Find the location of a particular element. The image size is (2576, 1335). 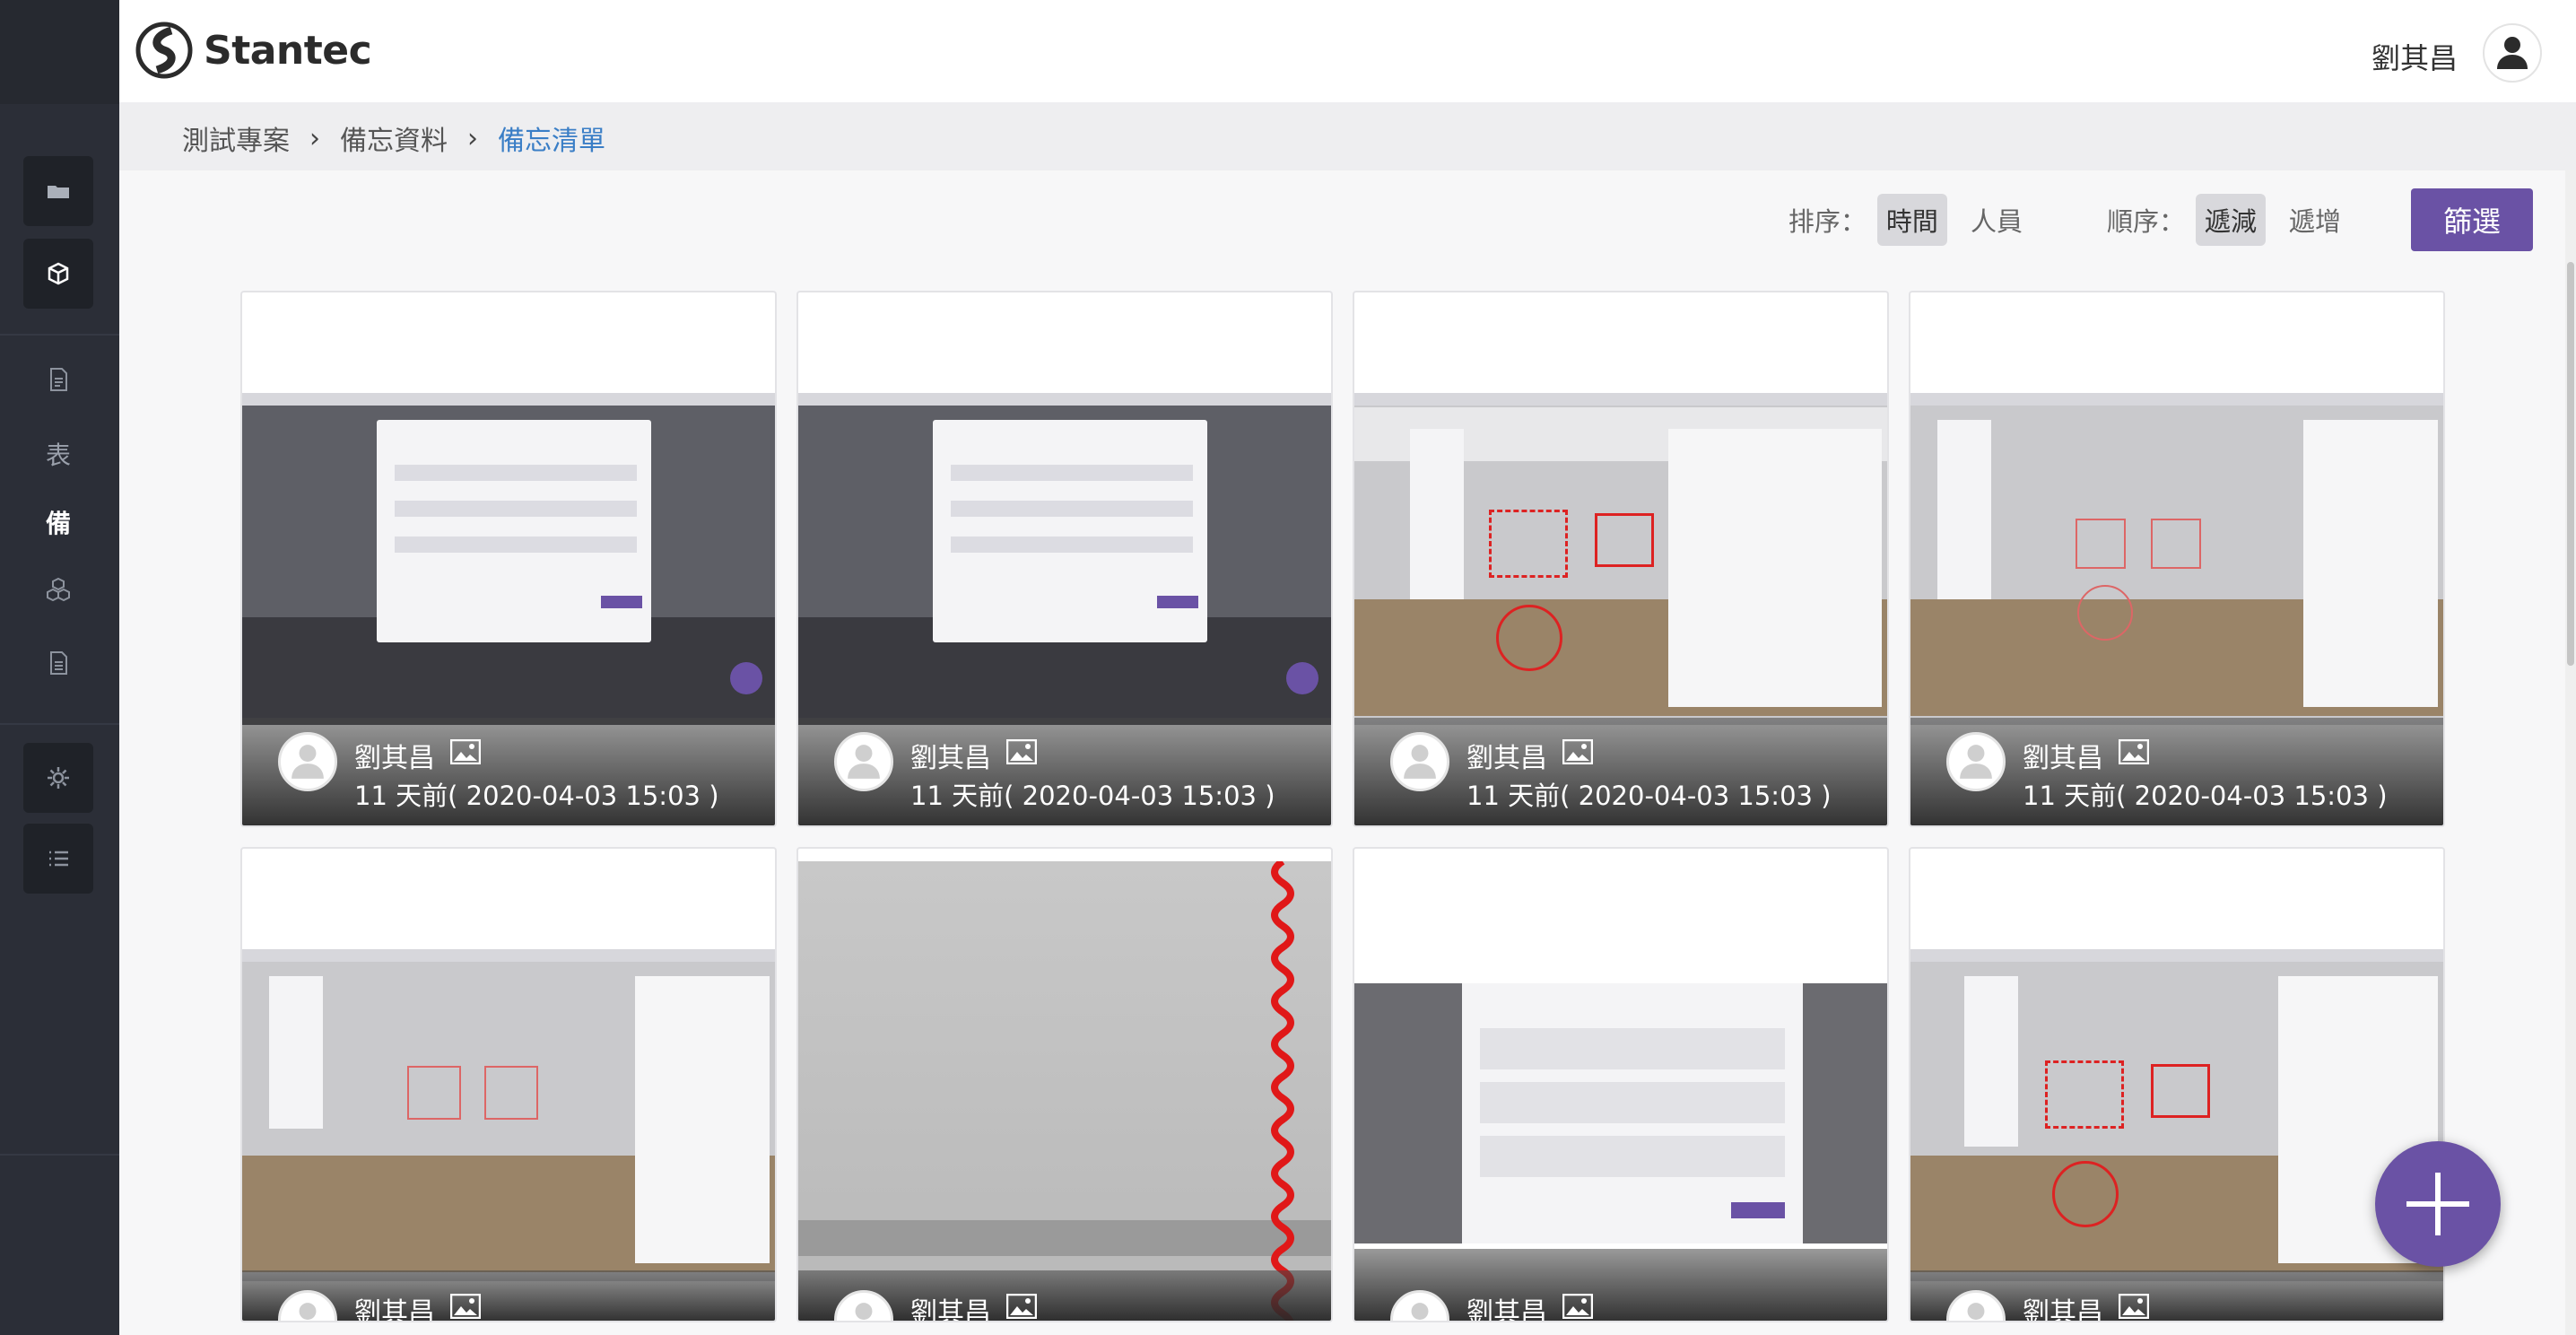

scrollbar-thumb is located at coordinates (2570, 464).